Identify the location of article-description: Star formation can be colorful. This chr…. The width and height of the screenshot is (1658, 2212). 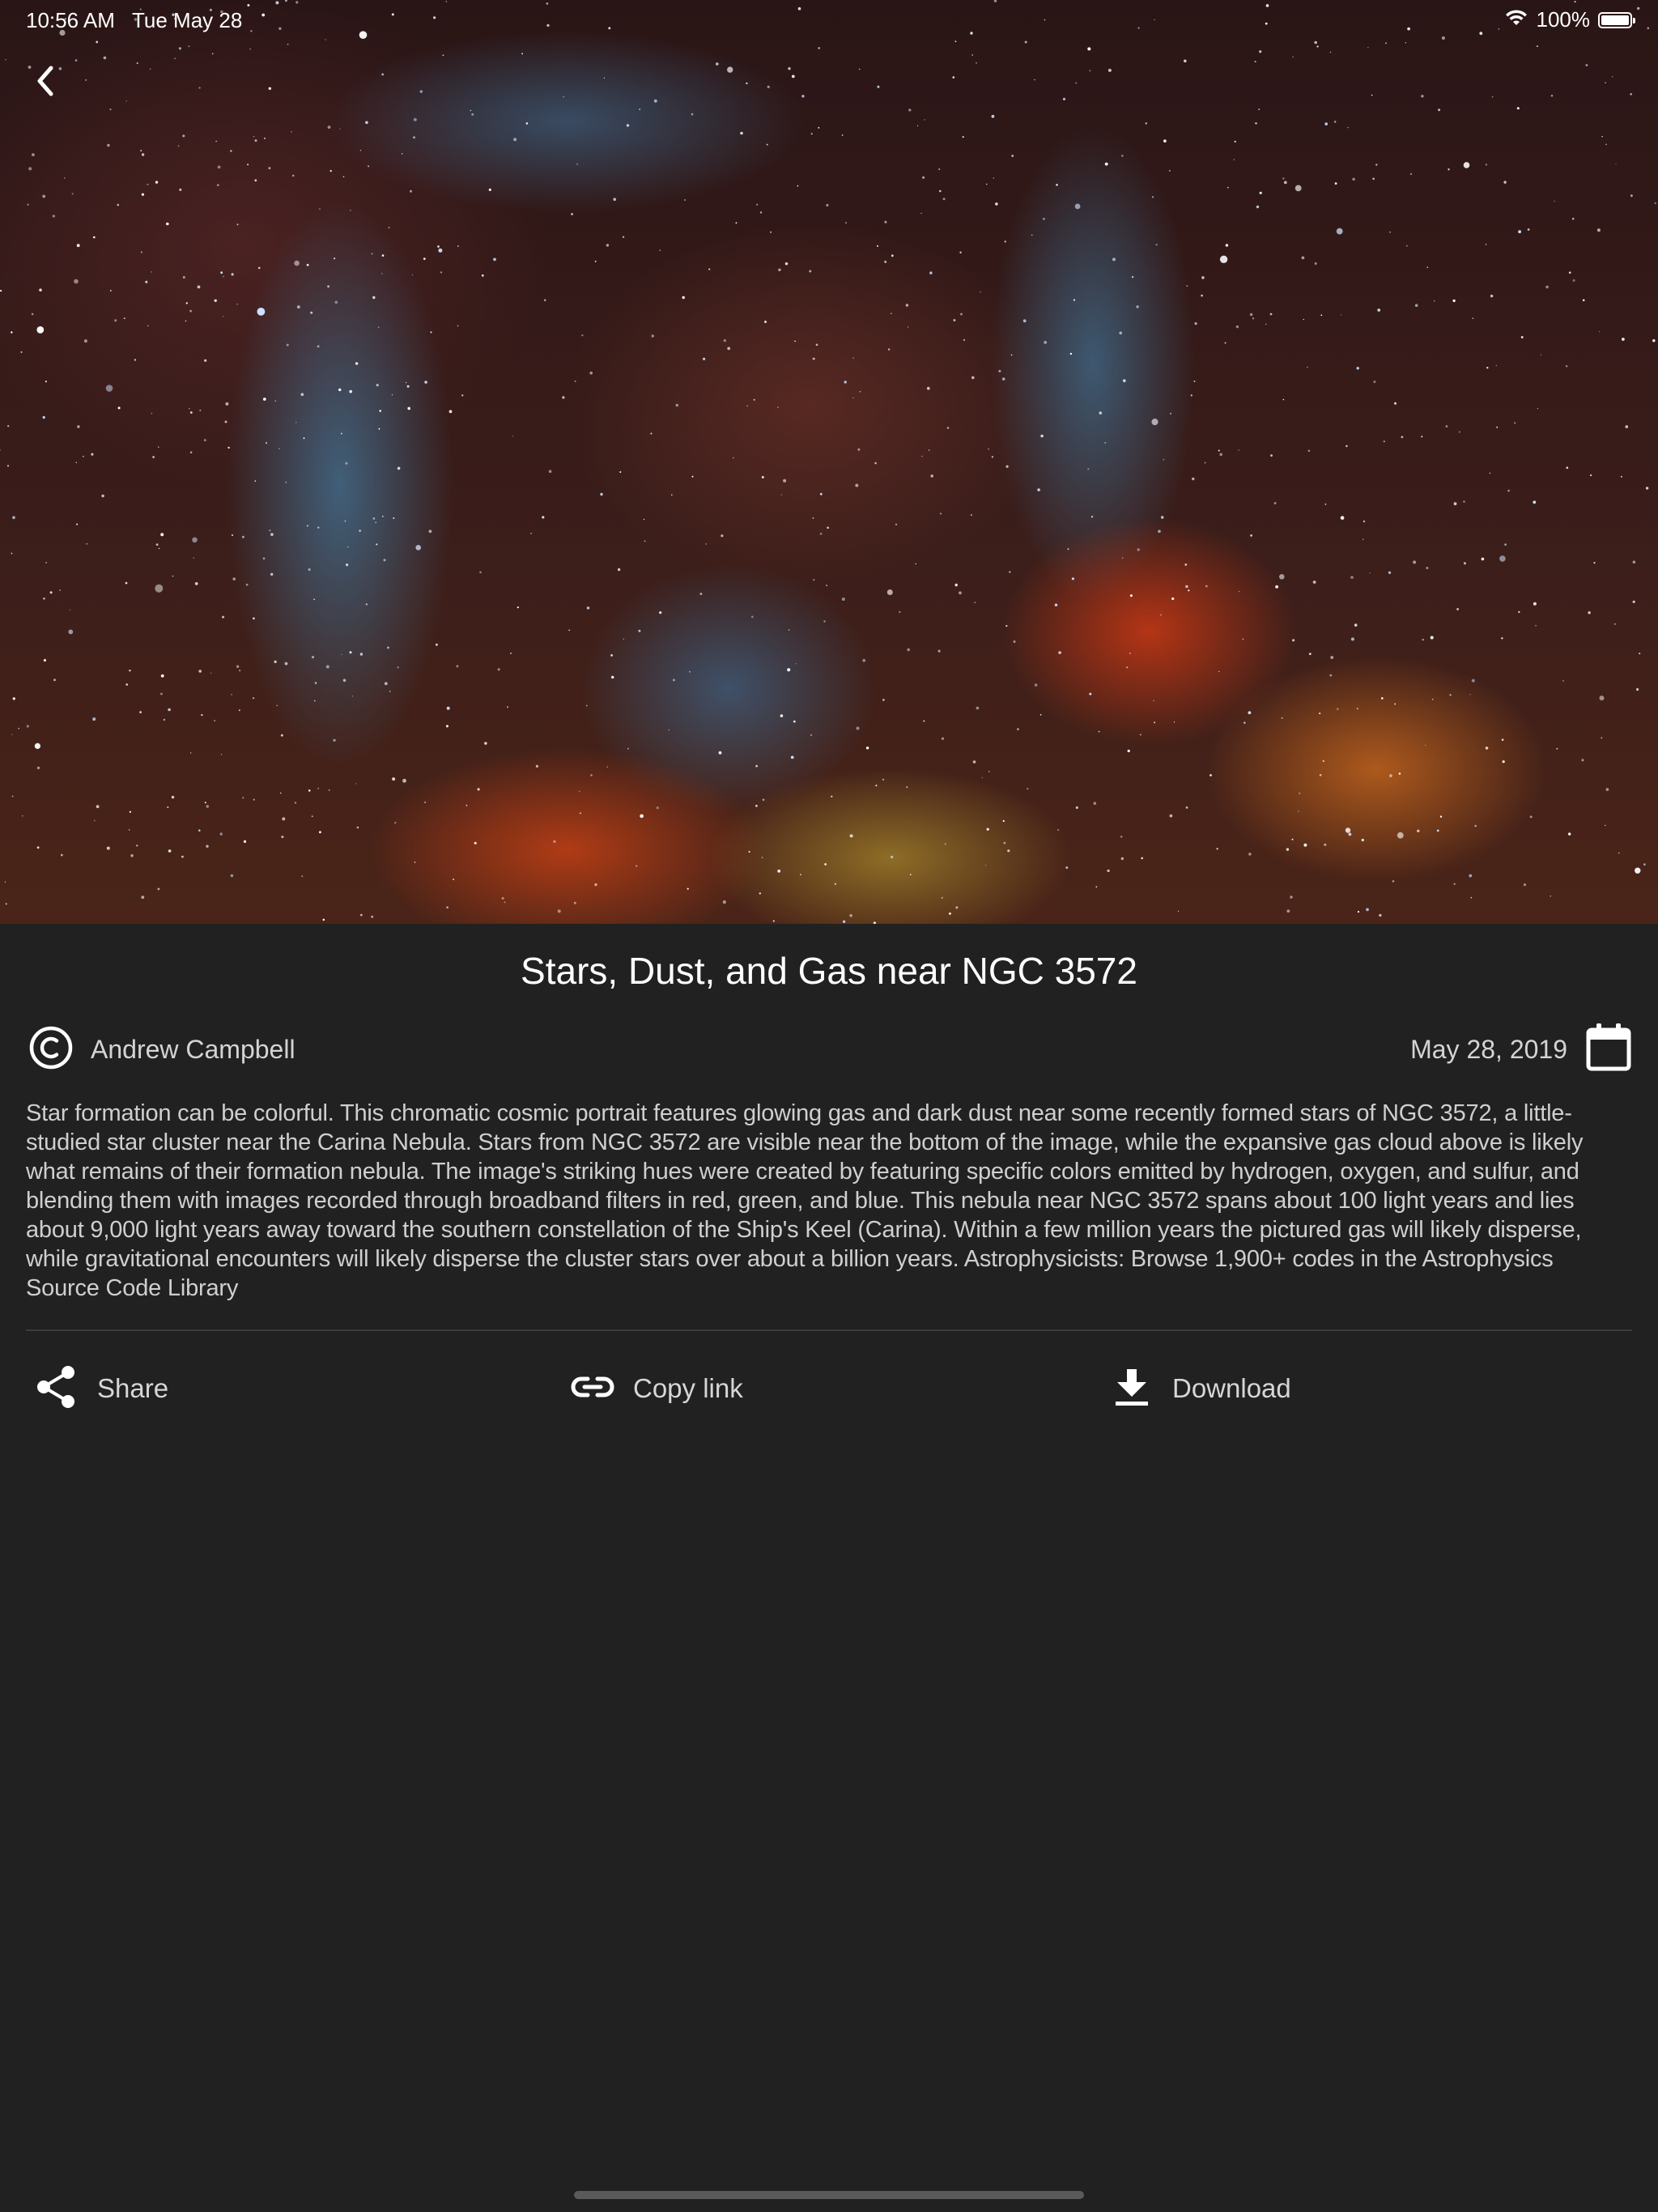
(805, 1201).